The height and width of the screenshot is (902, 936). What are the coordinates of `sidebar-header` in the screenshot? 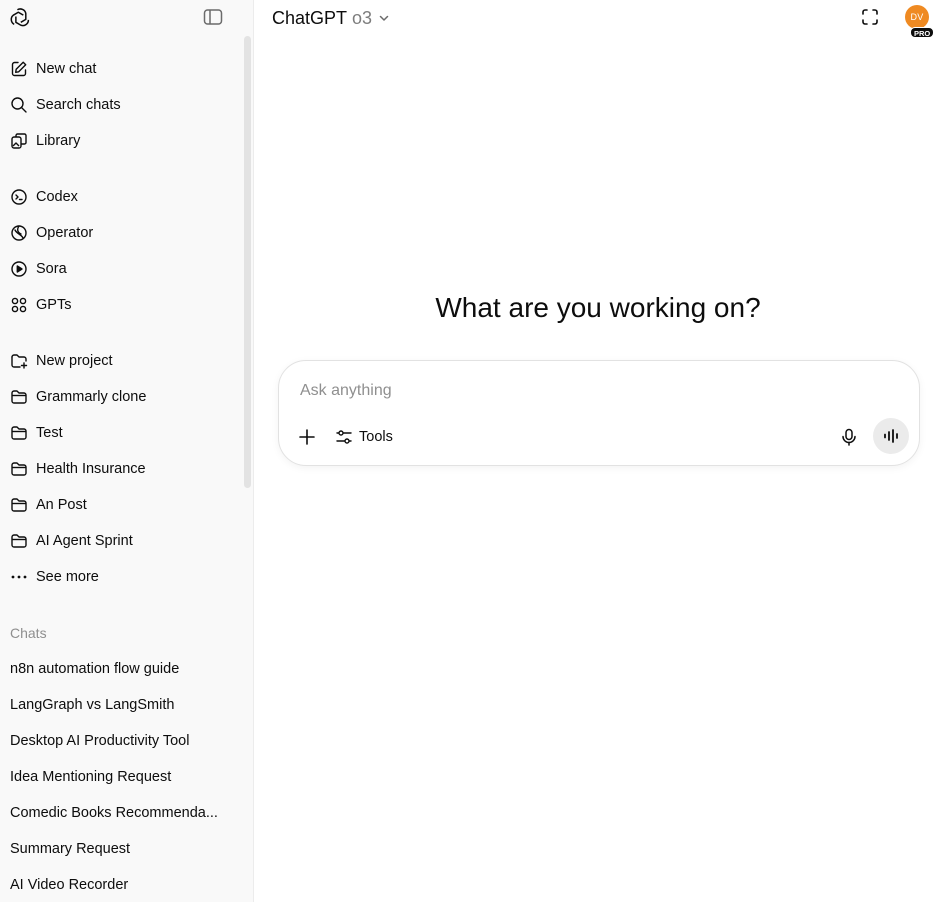 It's located at (126, 18).